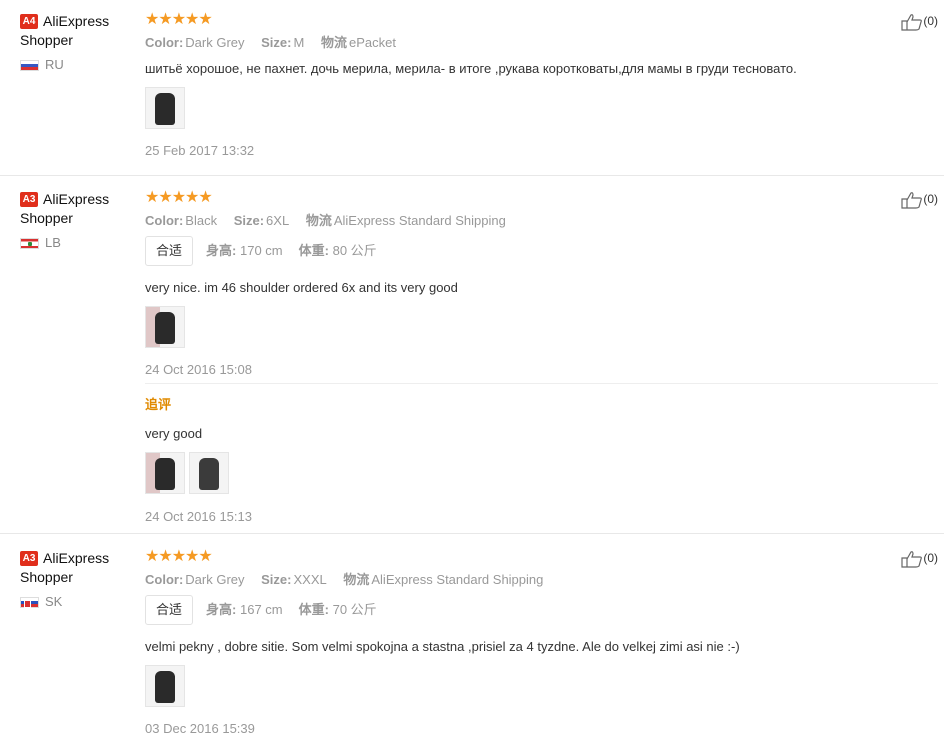 The image size is (944, 749). Describe the element at coordinates (200, 728) in the screenshot. I see `review-date: 03 Dec 2016 15:39` at that location.